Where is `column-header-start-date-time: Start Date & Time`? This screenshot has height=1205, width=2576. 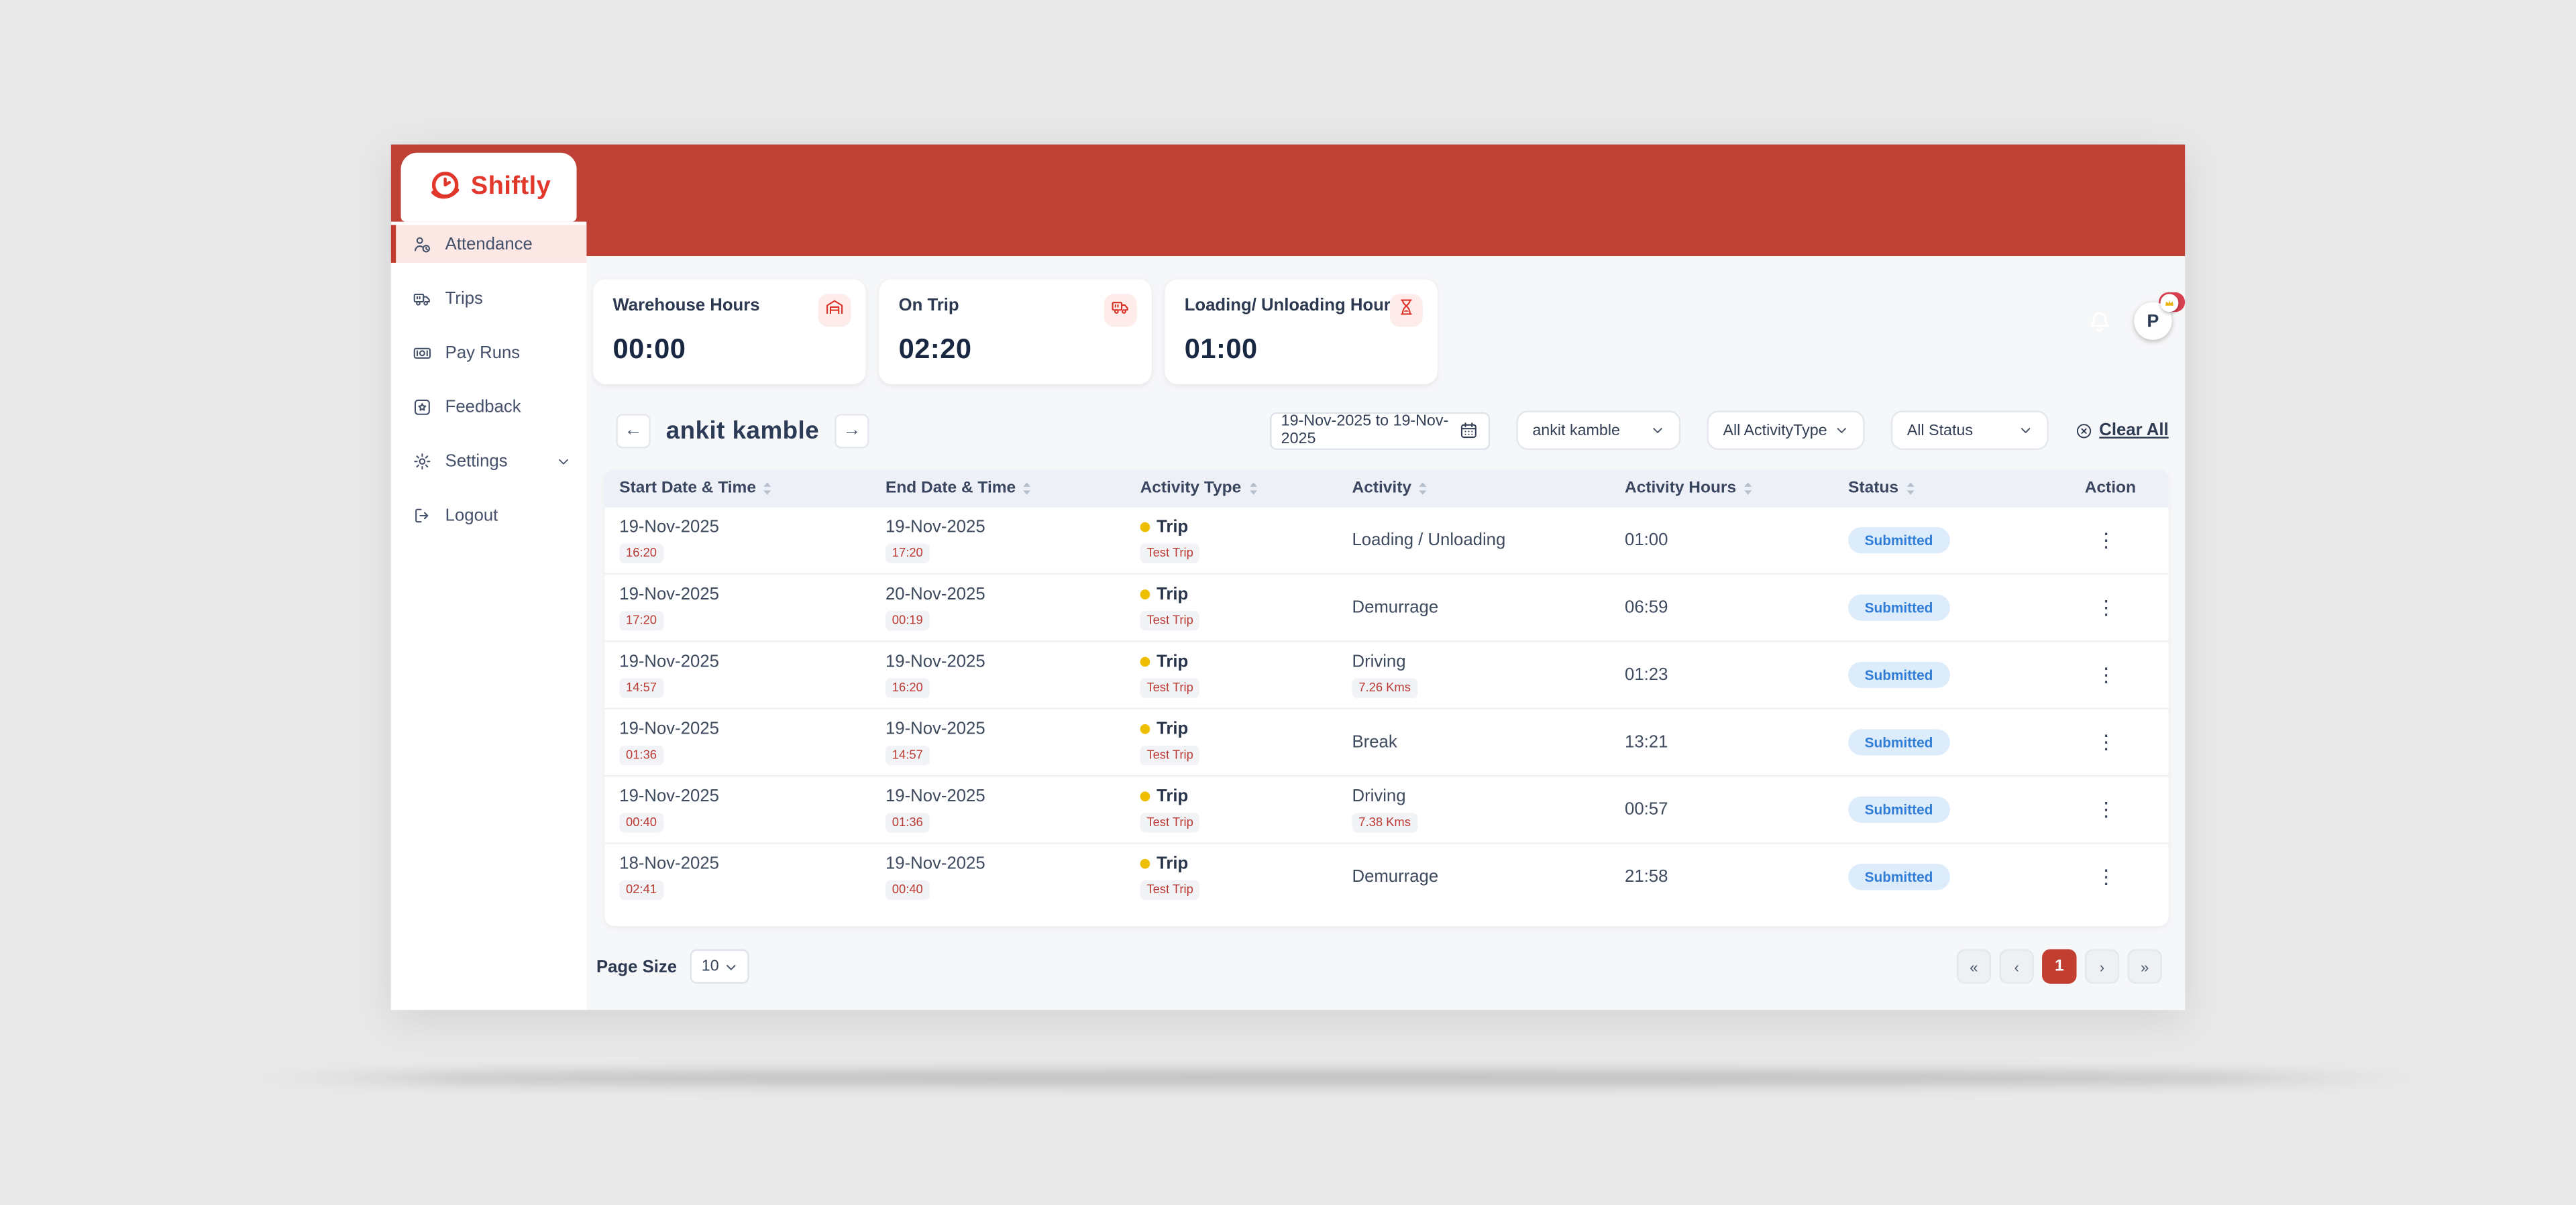
column-header-start-date-time: Start Date & Time is located at coordinates (737, 488).